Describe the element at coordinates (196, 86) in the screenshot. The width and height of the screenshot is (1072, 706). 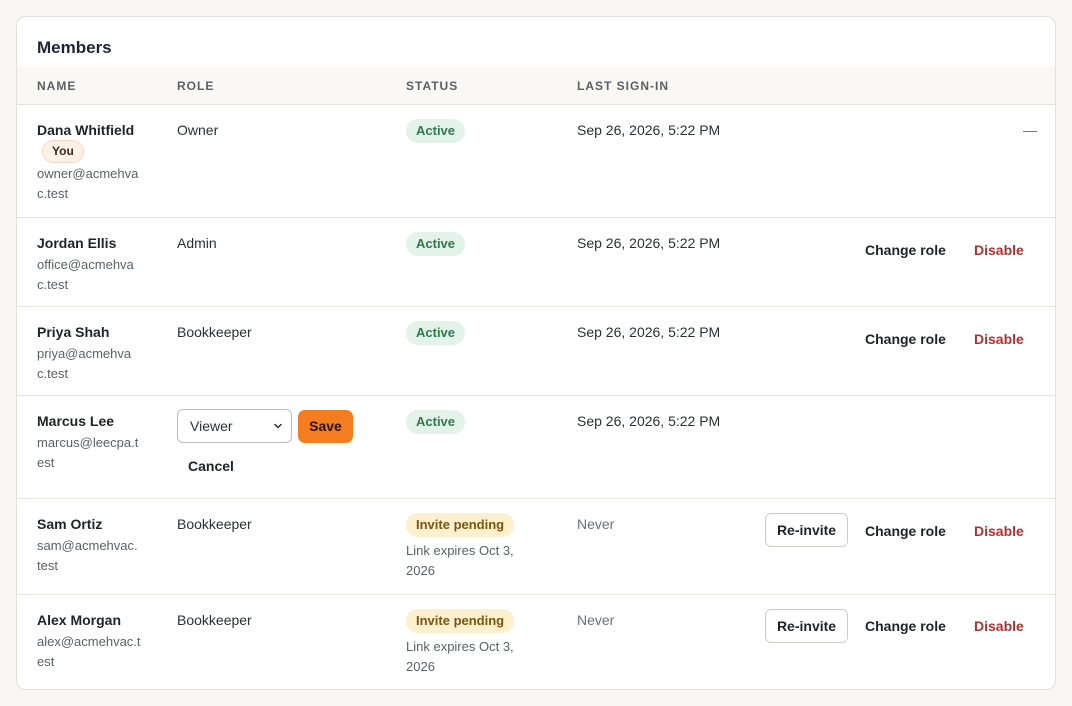
I see `column-header-role: ROLE` at that location.